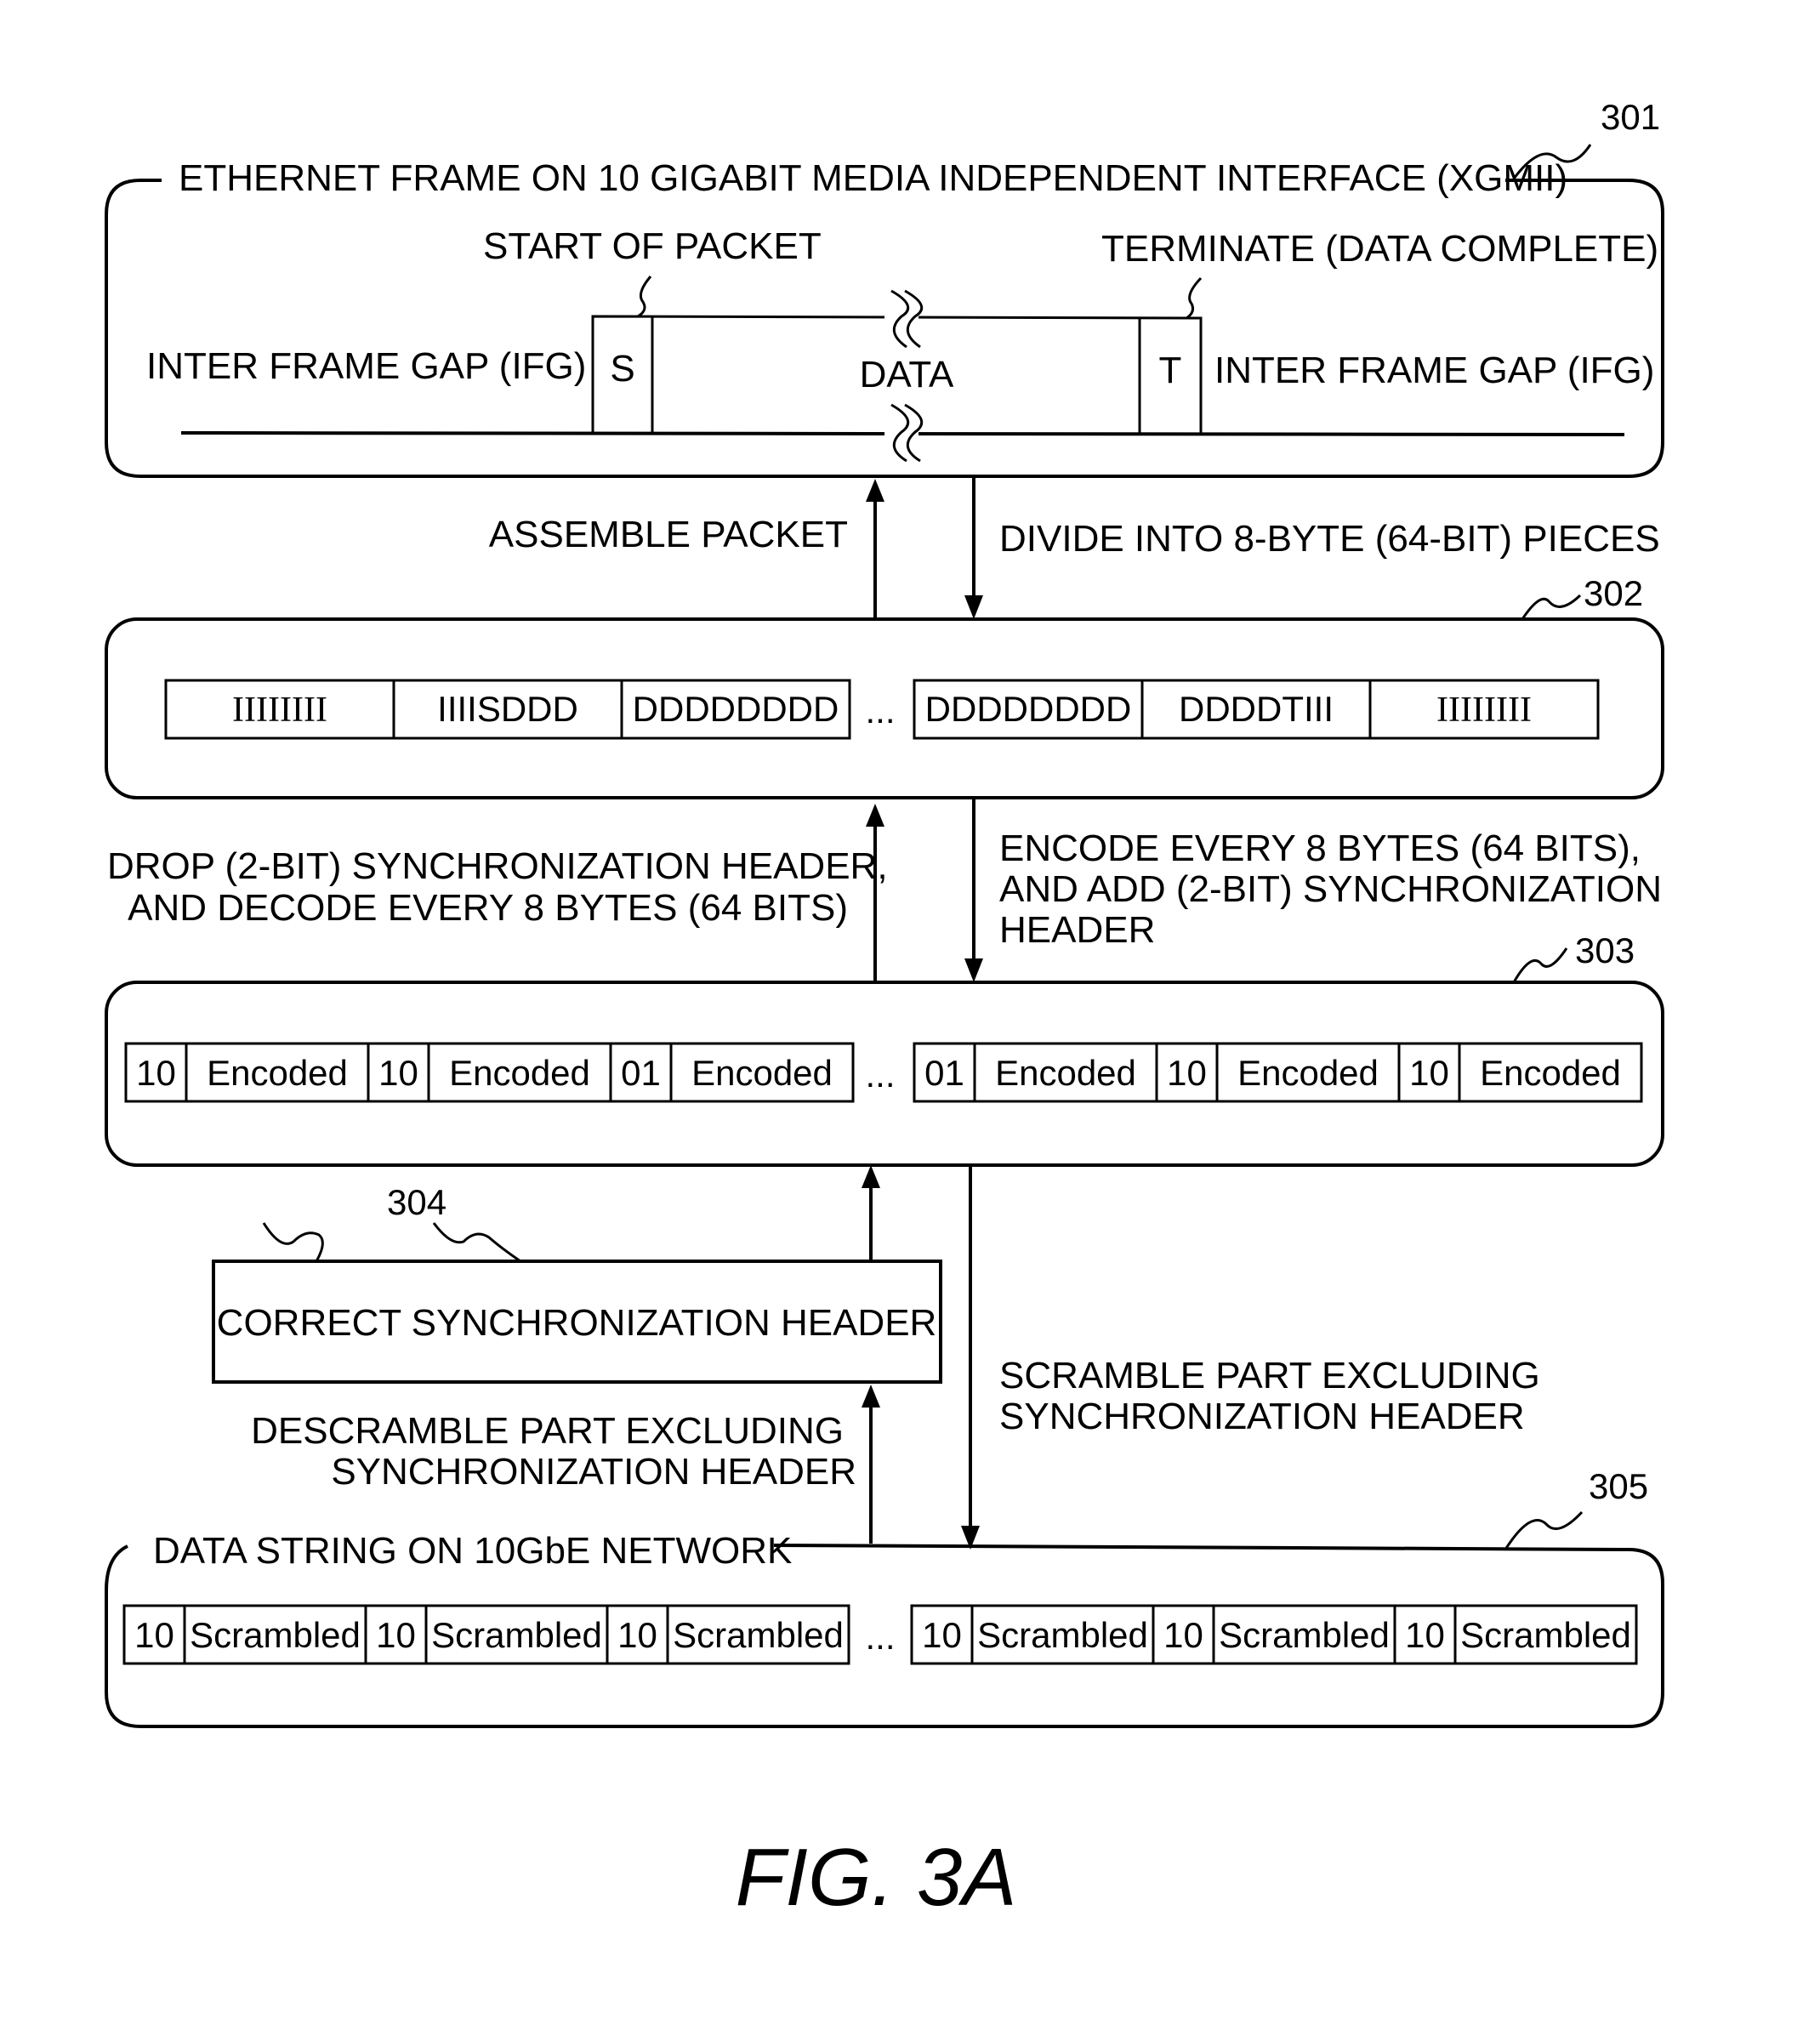 This screenshot has height=2019, width=1820. Describe the element at coordinates (1605, 950) in the screenshot. I see `ref-303: 303` at that location.